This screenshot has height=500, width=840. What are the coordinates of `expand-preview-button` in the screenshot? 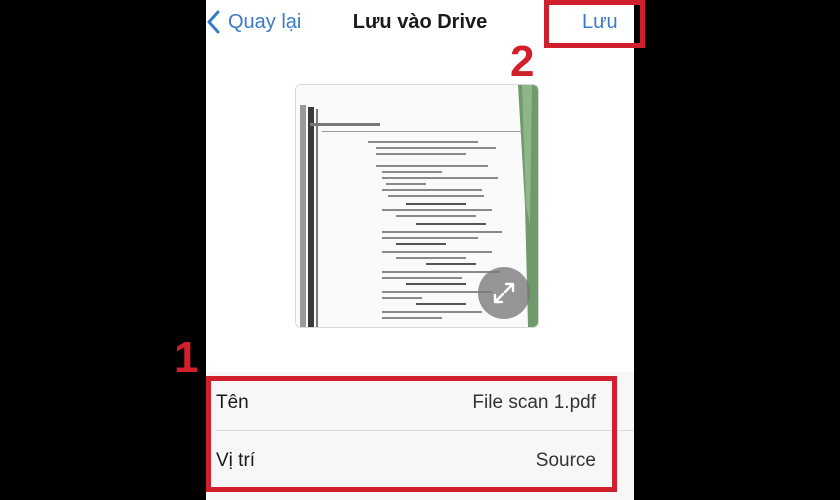 It's located at (504, 293).